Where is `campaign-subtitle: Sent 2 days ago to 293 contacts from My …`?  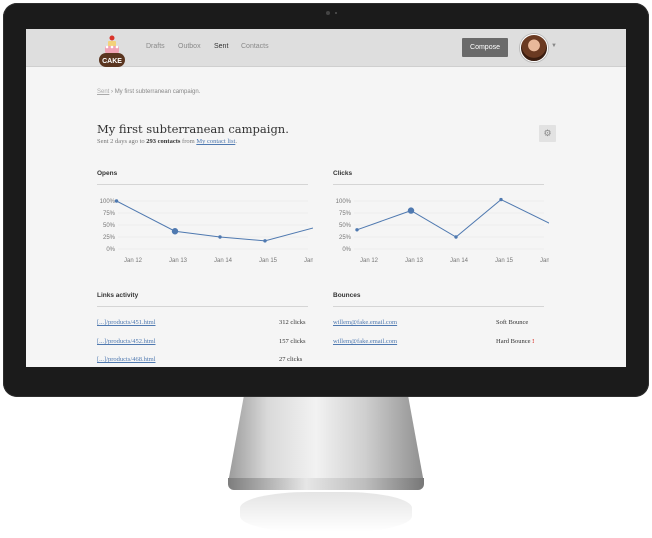
campaign-subtitle: Sent 2 days ago to 293 contacts from My … is located at coordinates (167, 141).